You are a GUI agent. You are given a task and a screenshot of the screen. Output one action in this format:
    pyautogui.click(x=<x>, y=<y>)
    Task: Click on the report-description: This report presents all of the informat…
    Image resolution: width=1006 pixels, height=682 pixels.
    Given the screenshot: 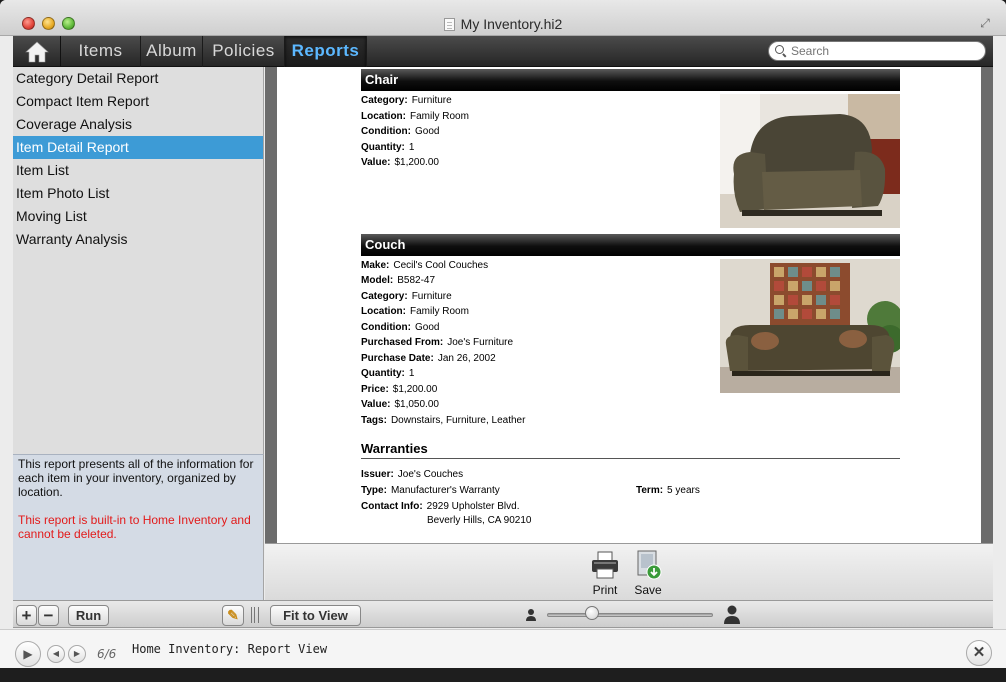 What is the action you would take?
    pyautogui.click(x=136, y=478)
    